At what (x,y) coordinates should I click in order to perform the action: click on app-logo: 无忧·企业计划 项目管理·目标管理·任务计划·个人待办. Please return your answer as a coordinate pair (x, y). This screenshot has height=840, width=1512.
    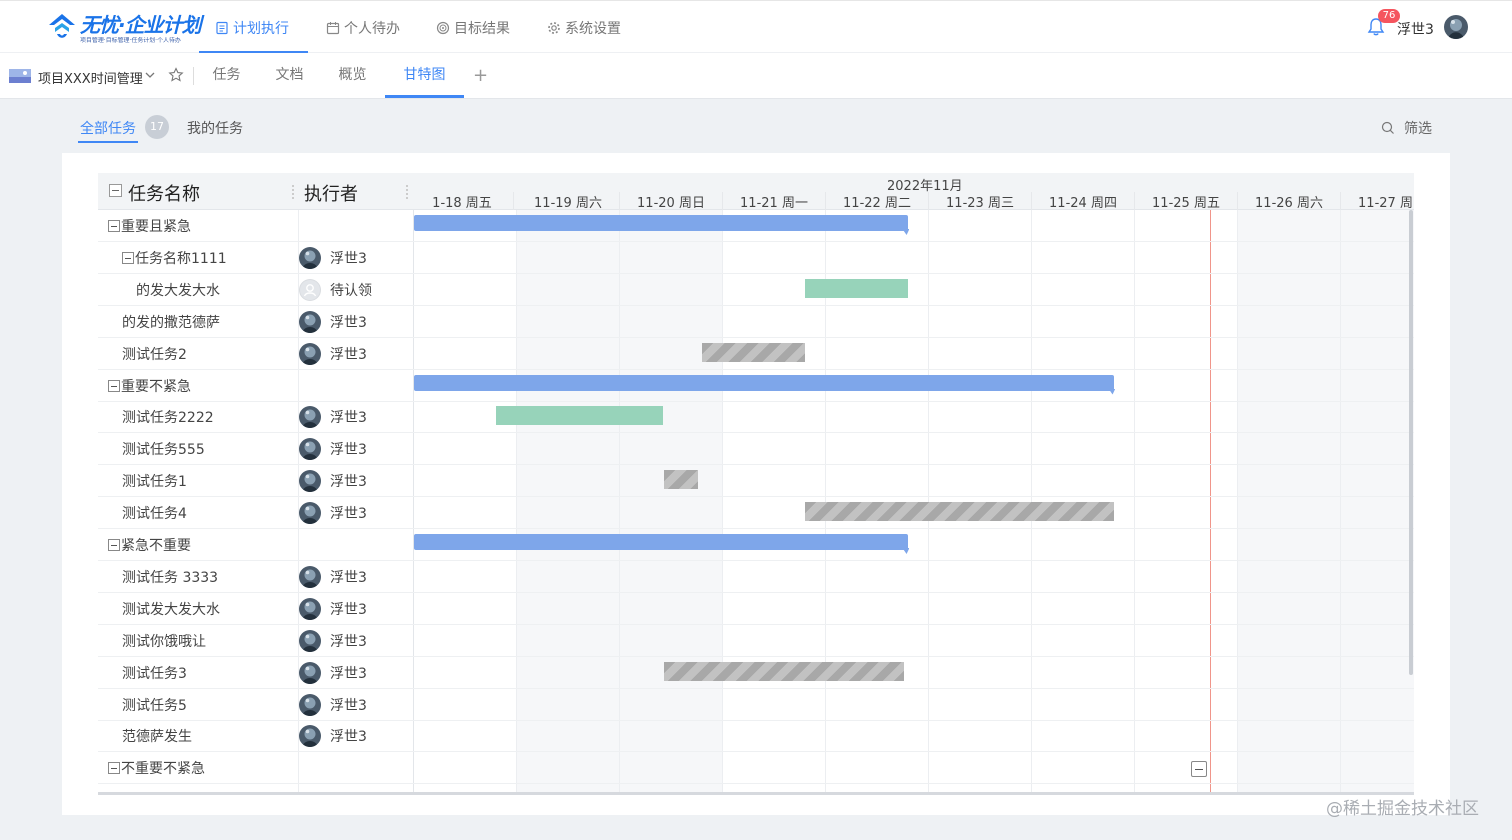
    Looking at the image, I should click on (124, 28).